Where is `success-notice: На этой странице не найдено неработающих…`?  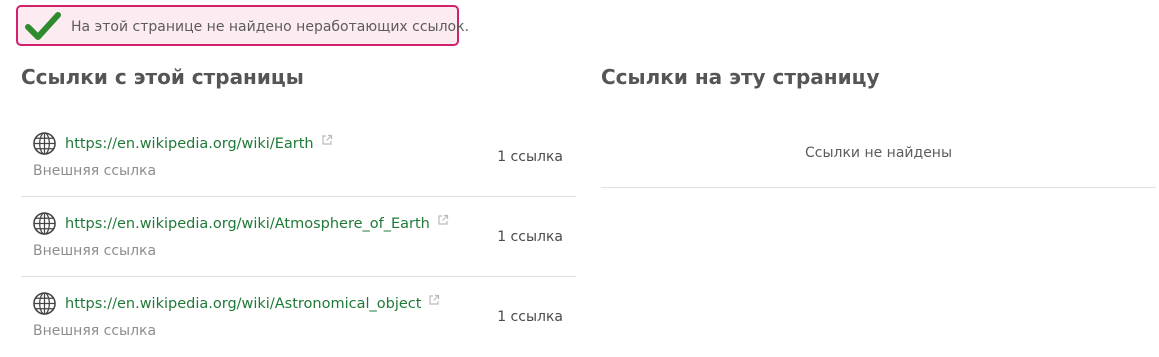 success-notice: На этой странице не найдено неработающих… is located at coordinates (242, 25).